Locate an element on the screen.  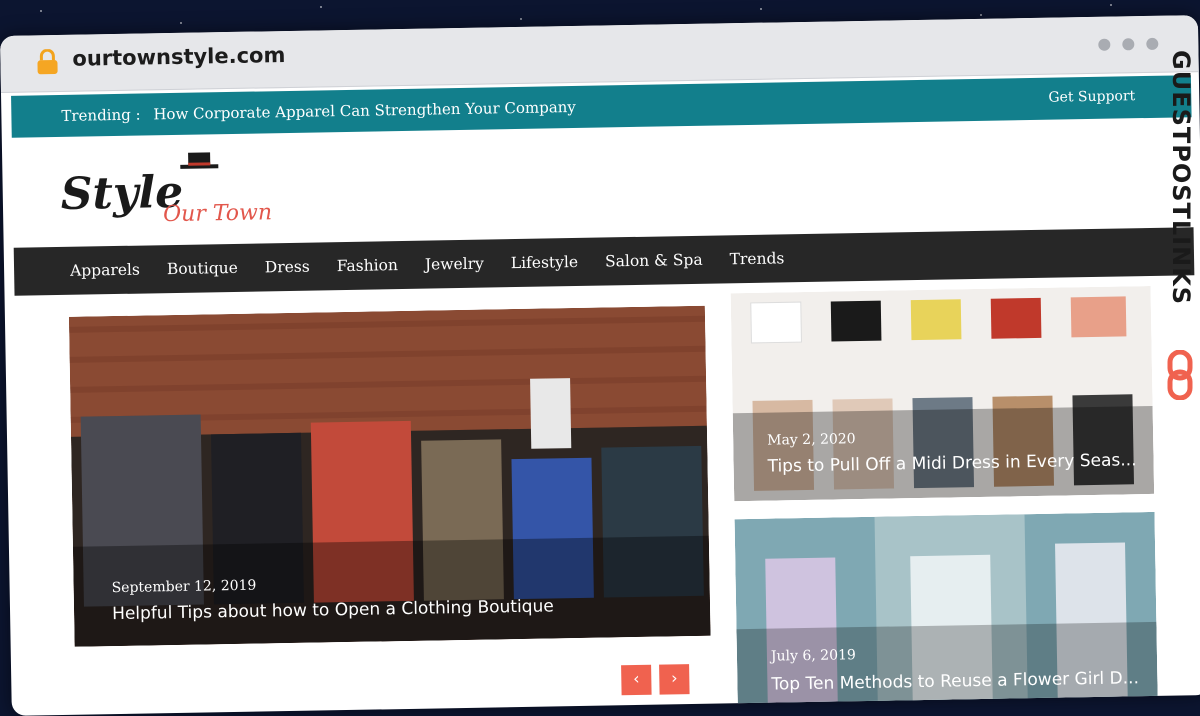
side-post-date: May 2, 2020 is located at coordinates (811, 440).